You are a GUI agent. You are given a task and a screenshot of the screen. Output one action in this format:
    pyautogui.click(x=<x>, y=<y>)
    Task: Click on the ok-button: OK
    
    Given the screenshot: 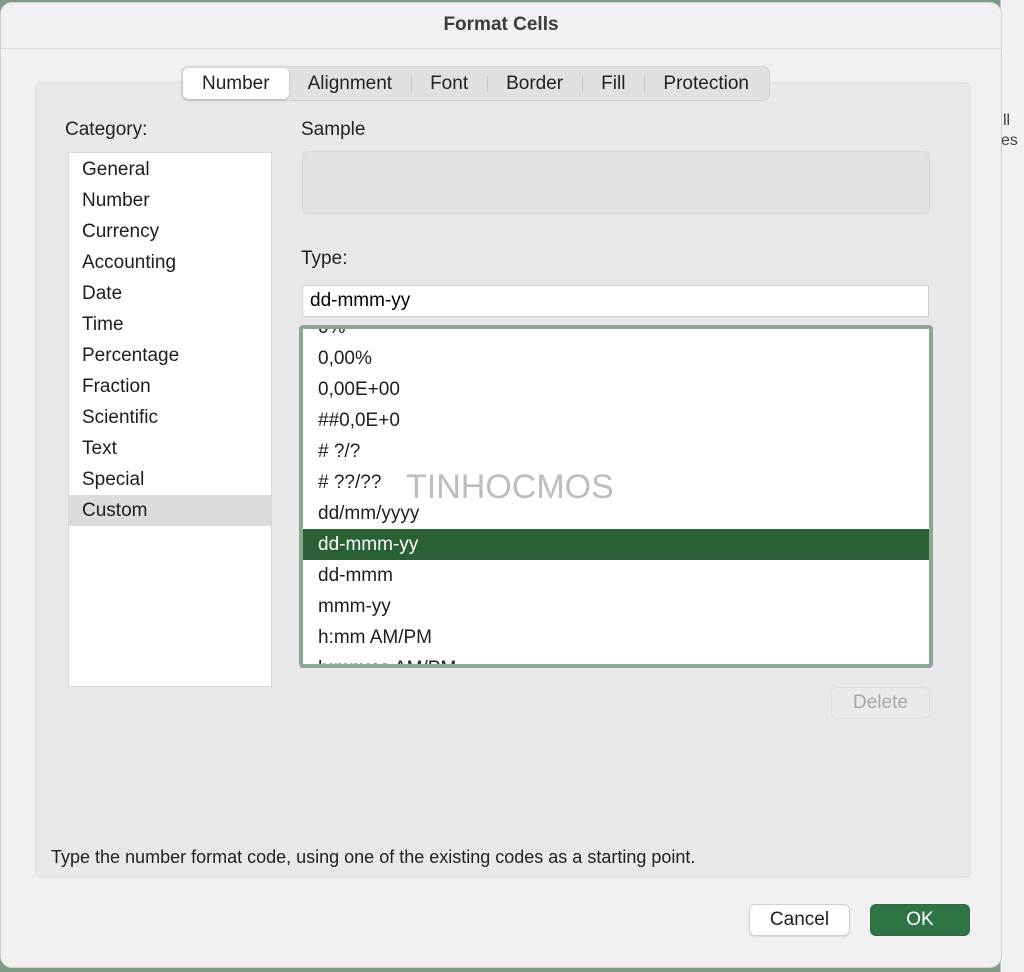 What is the action you would take?
    pyautogui.click(x=920, y=920)
    